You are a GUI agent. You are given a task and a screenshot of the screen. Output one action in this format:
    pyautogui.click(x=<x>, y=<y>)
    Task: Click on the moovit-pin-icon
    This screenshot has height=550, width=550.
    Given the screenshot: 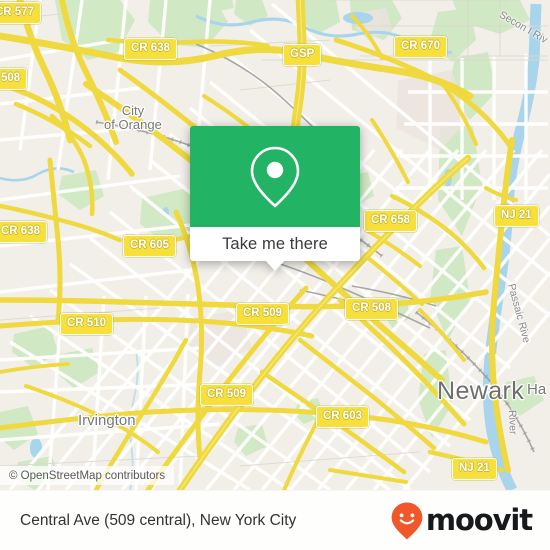 What is the action you would take?
    pyautogui.click(x=407, y=520)
    